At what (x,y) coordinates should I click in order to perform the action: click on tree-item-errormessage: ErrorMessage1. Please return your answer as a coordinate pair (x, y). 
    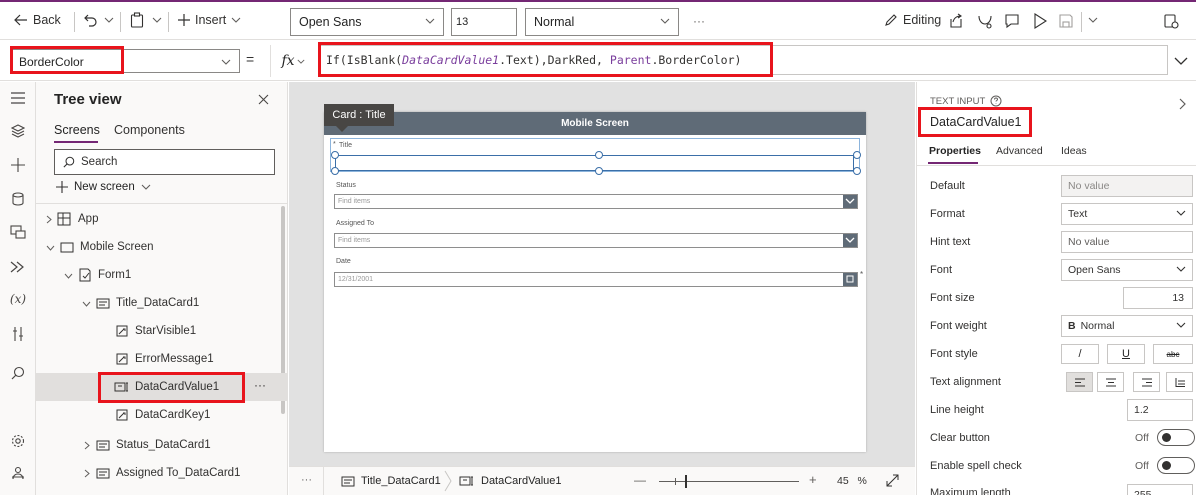
    Looking at the image, I should click on (162, 359).